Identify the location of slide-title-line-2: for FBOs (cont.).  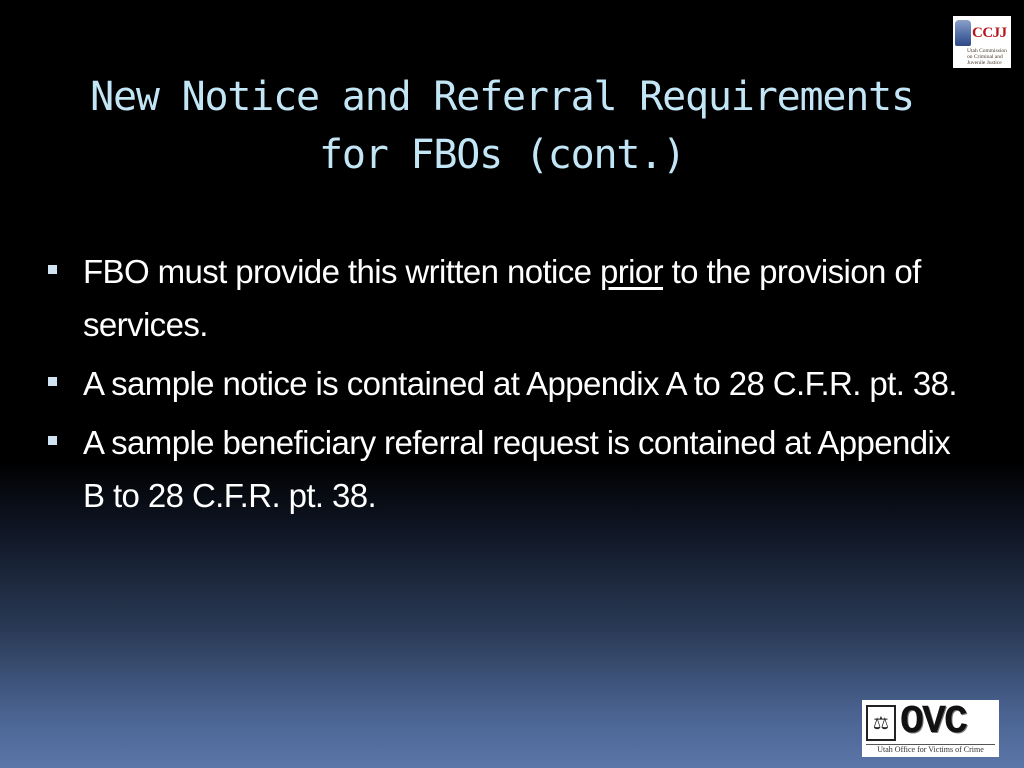
(502, 155).